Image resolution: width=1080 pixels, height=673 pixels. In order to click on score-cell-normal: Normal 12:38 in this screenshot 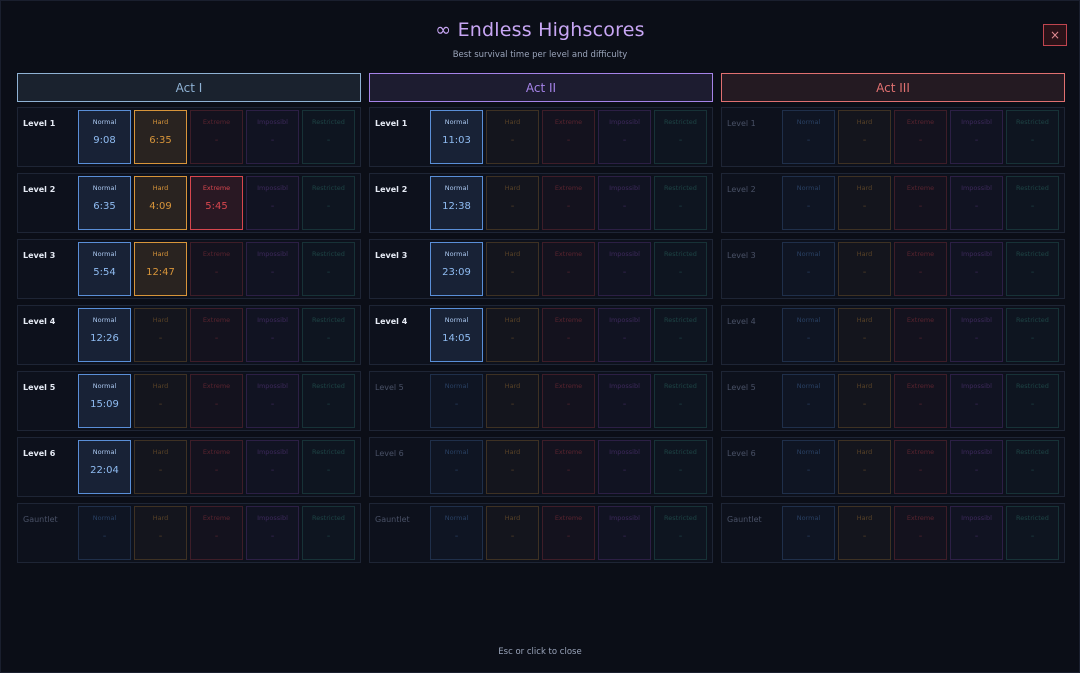, I will do `click(456, 203)`.